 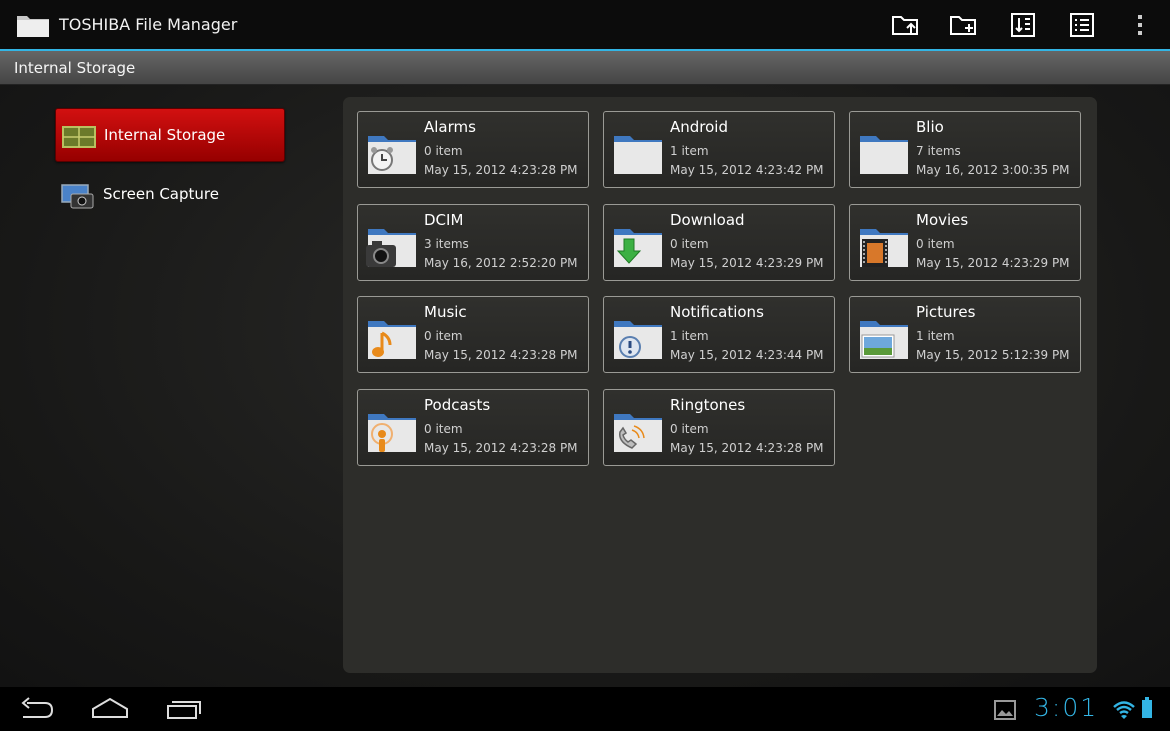 What do you see at coordinates (1005, 710) in the screenshot?
I see `gallery-notification-icon` at bounding box center [1005, 710].